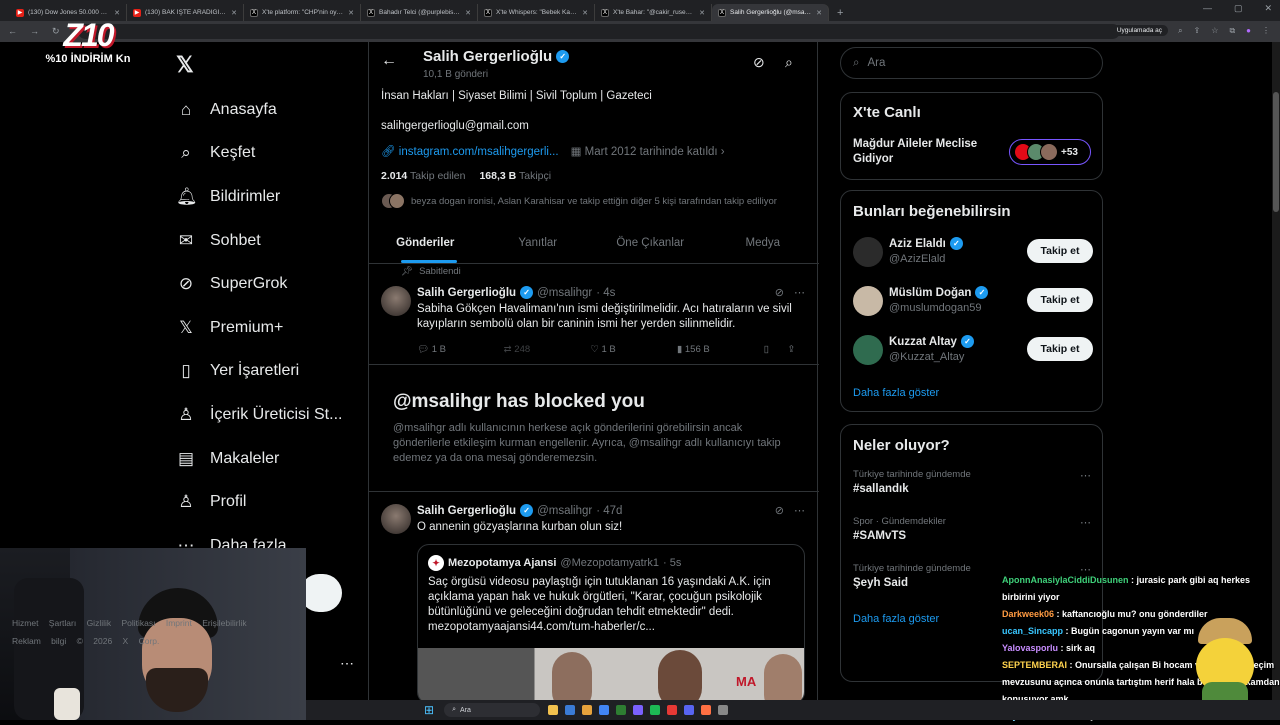 The width and height of the screenshot is (1280, 725). What do you see at coordinates (789, 62) in the screenshot?
I see `search-icon: ⌕` at bounding box center [789, 62].